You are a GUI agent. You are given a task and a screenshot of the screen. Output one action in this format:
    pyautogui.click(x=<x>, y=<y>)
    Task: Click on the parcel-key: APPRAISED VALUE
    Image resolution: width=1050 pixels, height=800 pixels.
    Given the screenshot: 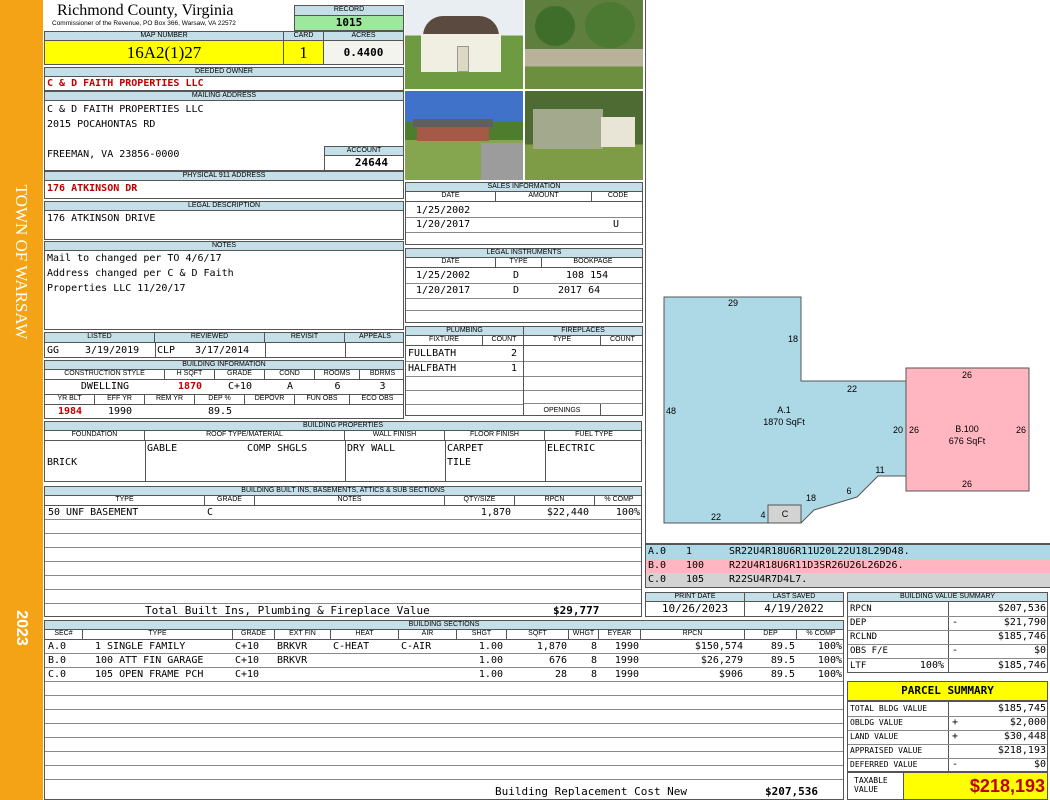 What is the action you would take?
    pyautogui.click(x=886, y=750)
    